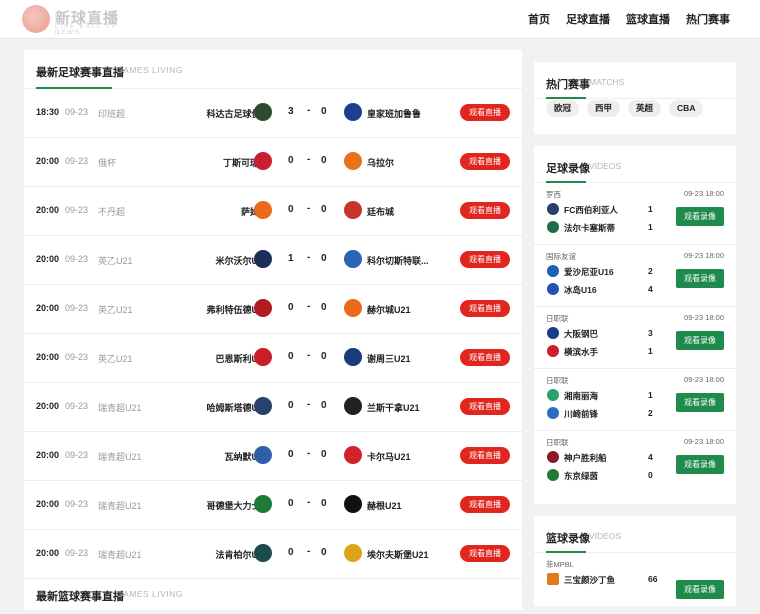  Describe the element at coordinates (686, 108) in the screenshot. I see `tag-cba: CBA` at that location.